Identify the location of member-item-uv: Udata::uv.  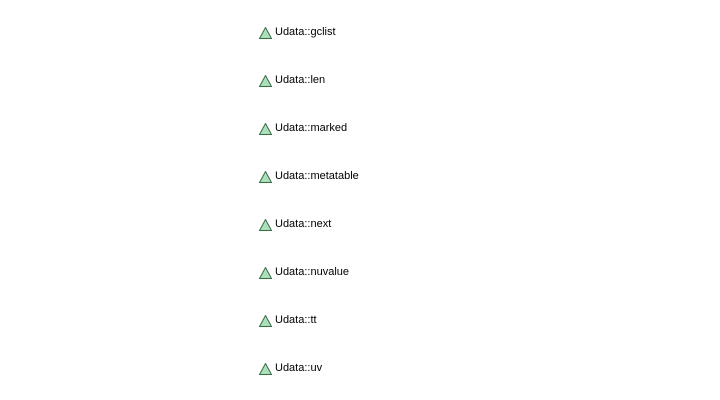
(309, 368).